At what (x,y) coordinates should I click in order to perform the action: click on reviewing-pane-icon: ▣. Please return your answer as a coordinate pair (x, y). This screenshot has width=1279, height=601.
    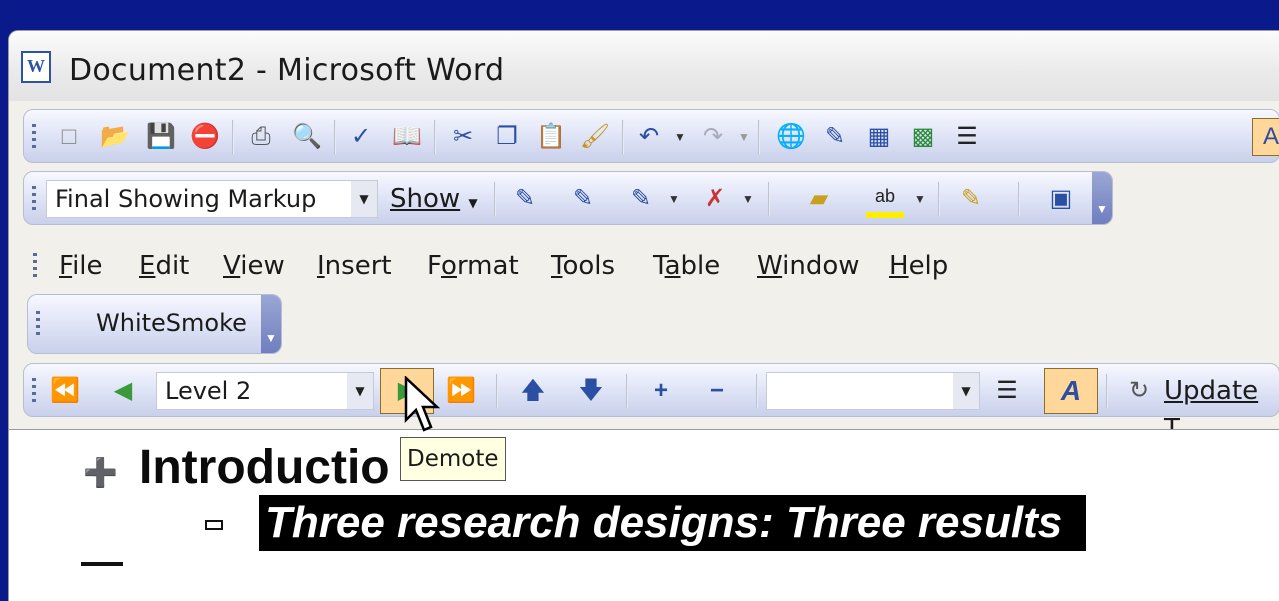
    Looking at the image, I should click on (1061, 199).